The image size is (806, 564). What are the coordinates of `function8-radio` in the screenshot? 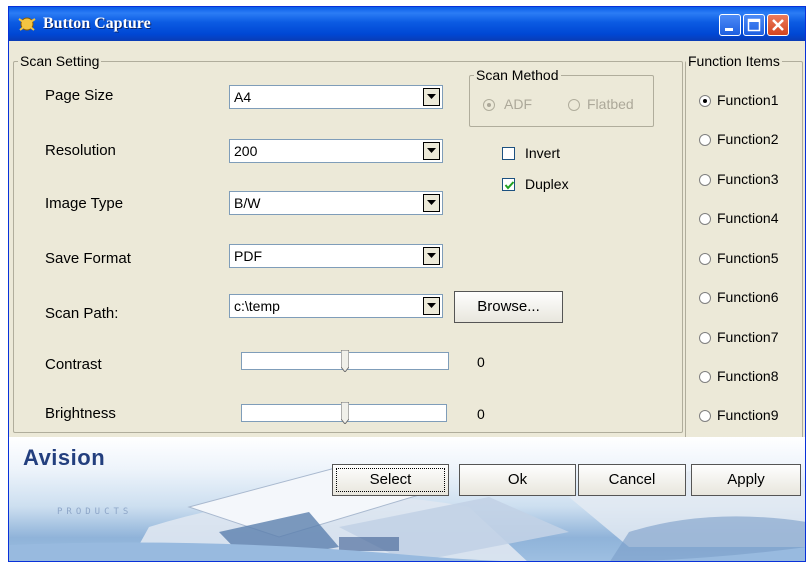 It's located at (705, 377).